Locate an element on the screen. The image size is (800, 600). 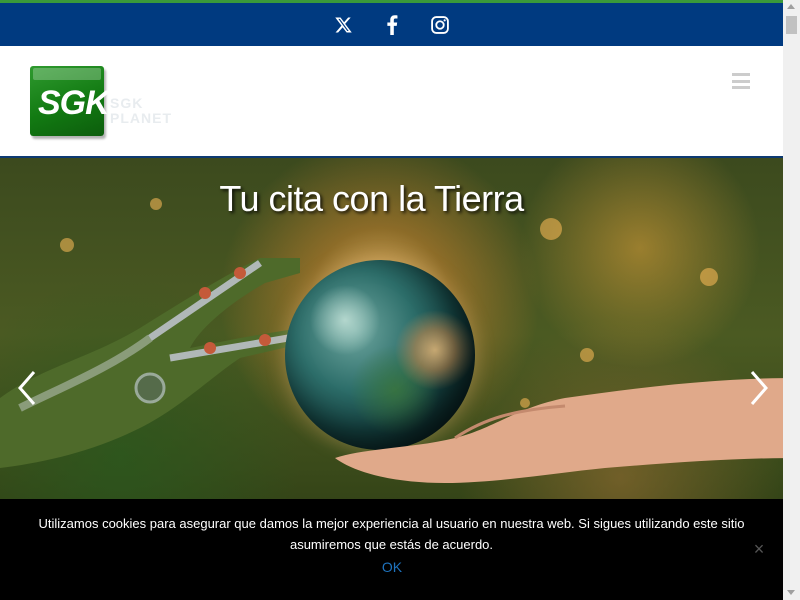
vertical-scrollbar is located at coordinates (791, 300).